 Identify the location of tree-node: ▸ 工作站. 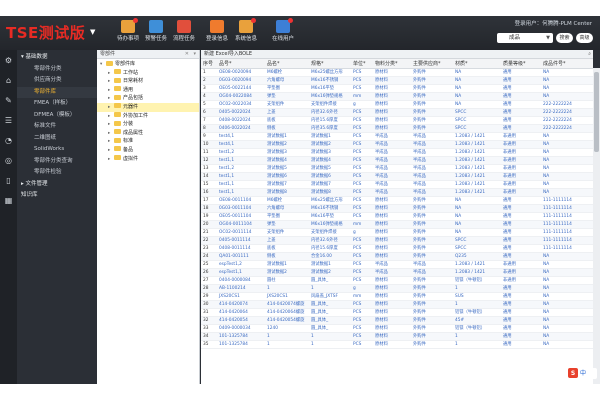
(148, 73).